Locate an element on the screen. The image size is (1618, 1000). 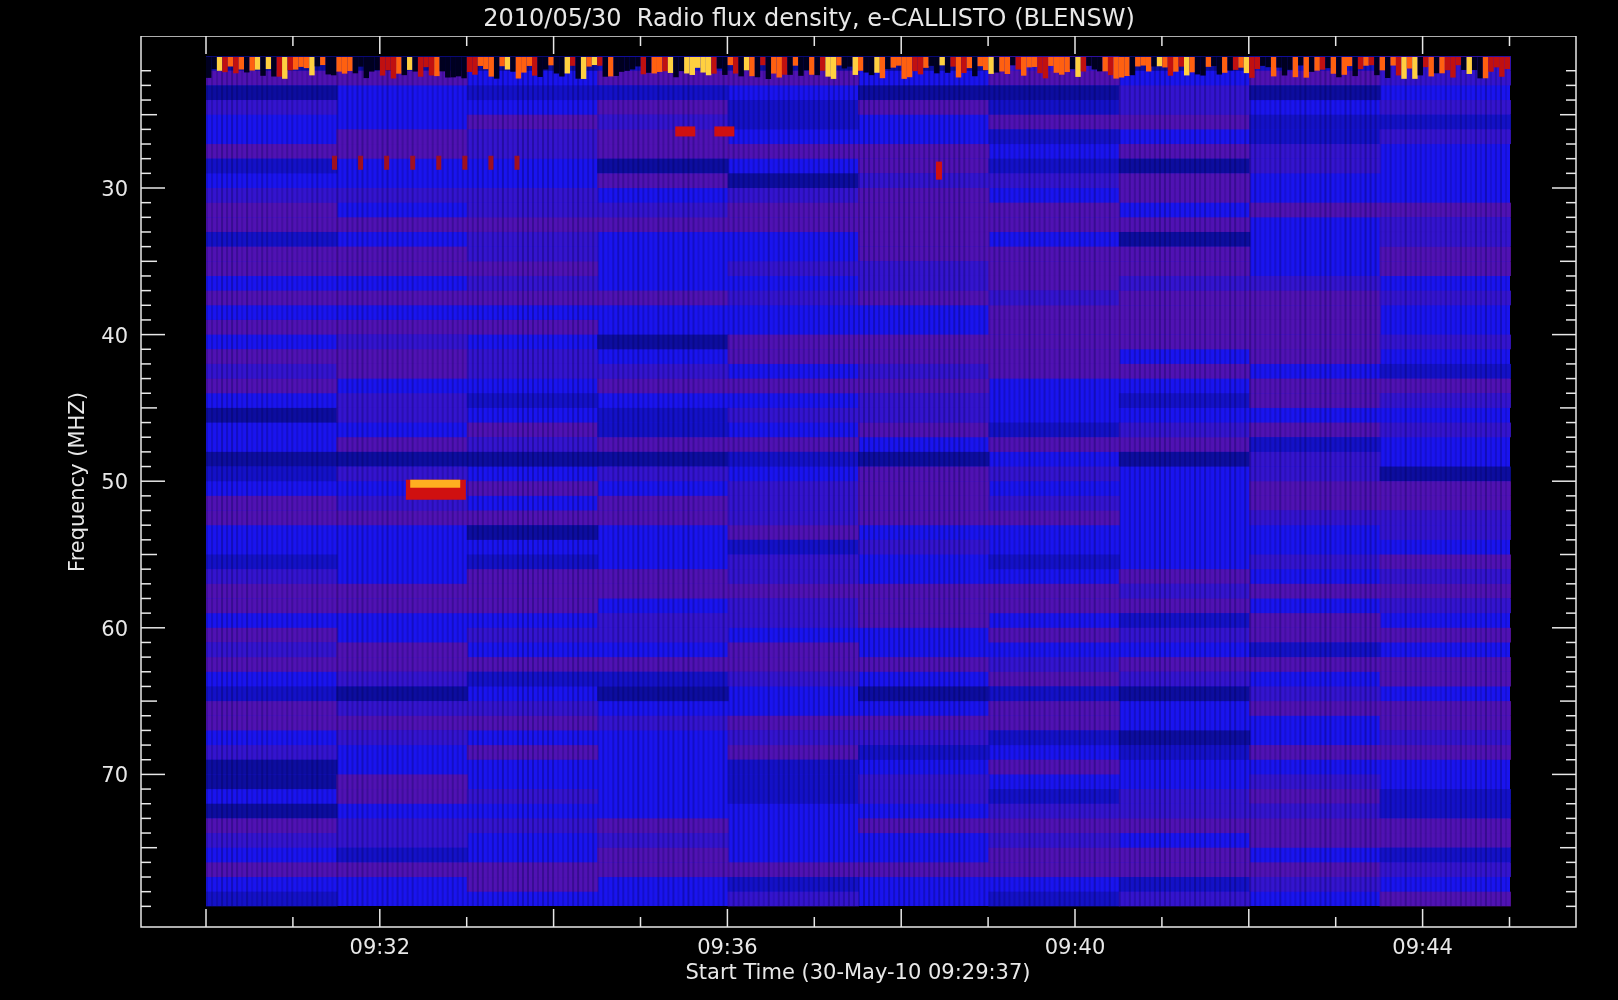
x-tick-label: 09:40 is located at coordinates (1075, 947).